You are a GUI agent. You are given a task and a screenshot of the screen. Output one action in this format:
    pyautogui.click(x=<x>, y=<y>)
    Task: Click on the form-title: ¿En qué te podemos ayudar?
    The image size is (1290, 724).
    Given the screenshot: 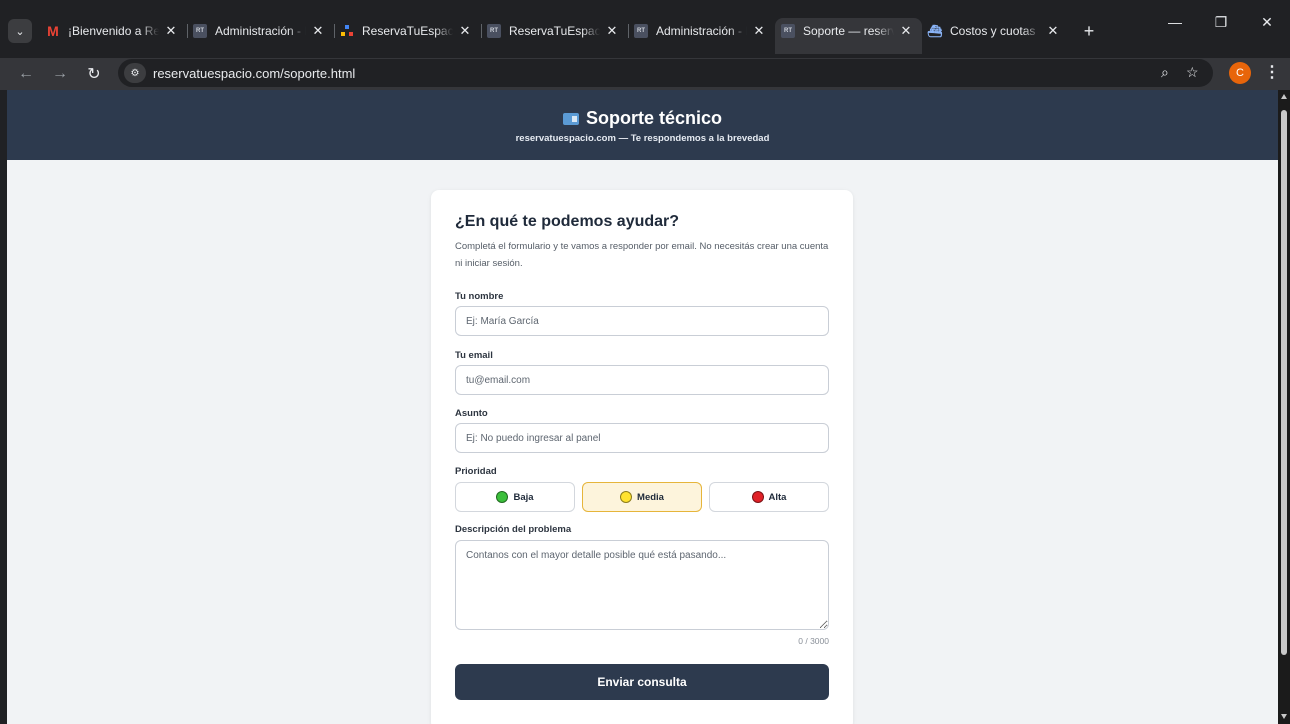 What is the action you would take?
    pyautogui.click(x=567, y=221)
    